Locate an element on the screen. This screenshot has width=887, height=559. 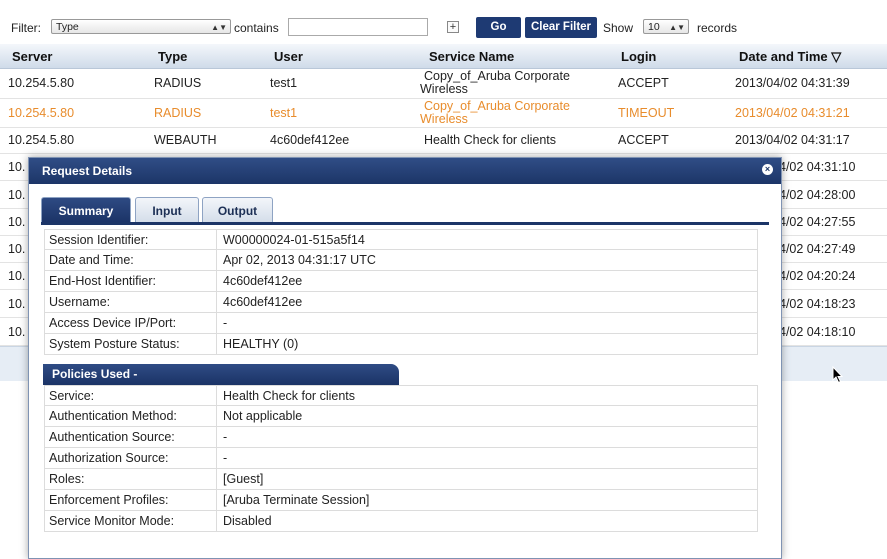
dialog-title: Request Details is located at coordinates (87, 171).